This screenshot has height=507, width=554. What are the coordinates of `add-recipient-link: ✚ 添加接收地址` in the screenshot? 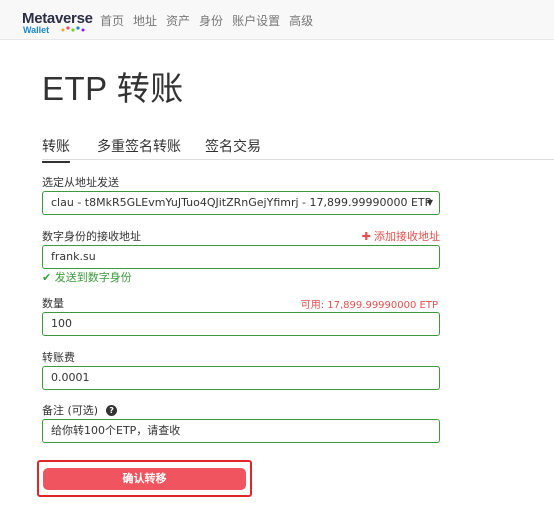 It's located at (401, 236).